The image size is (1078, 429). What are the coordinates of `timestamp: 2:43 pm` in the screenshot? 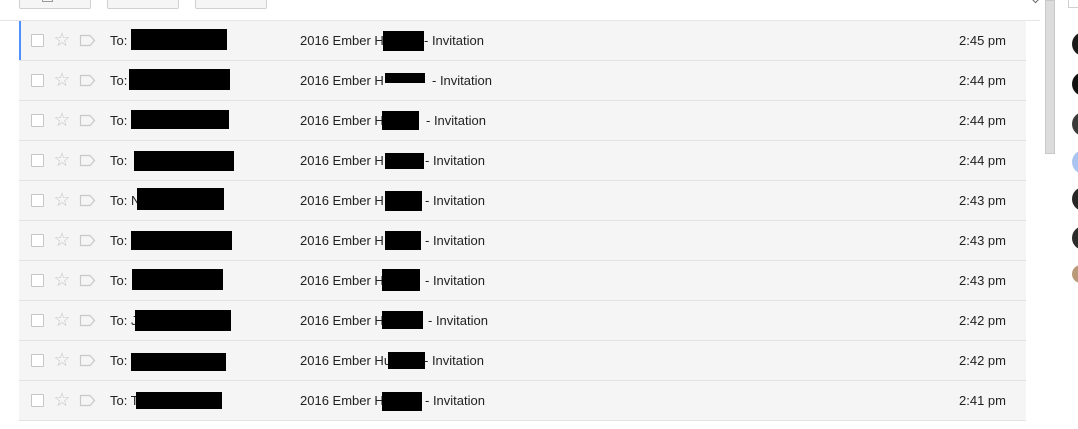 It's located at (982, 240).